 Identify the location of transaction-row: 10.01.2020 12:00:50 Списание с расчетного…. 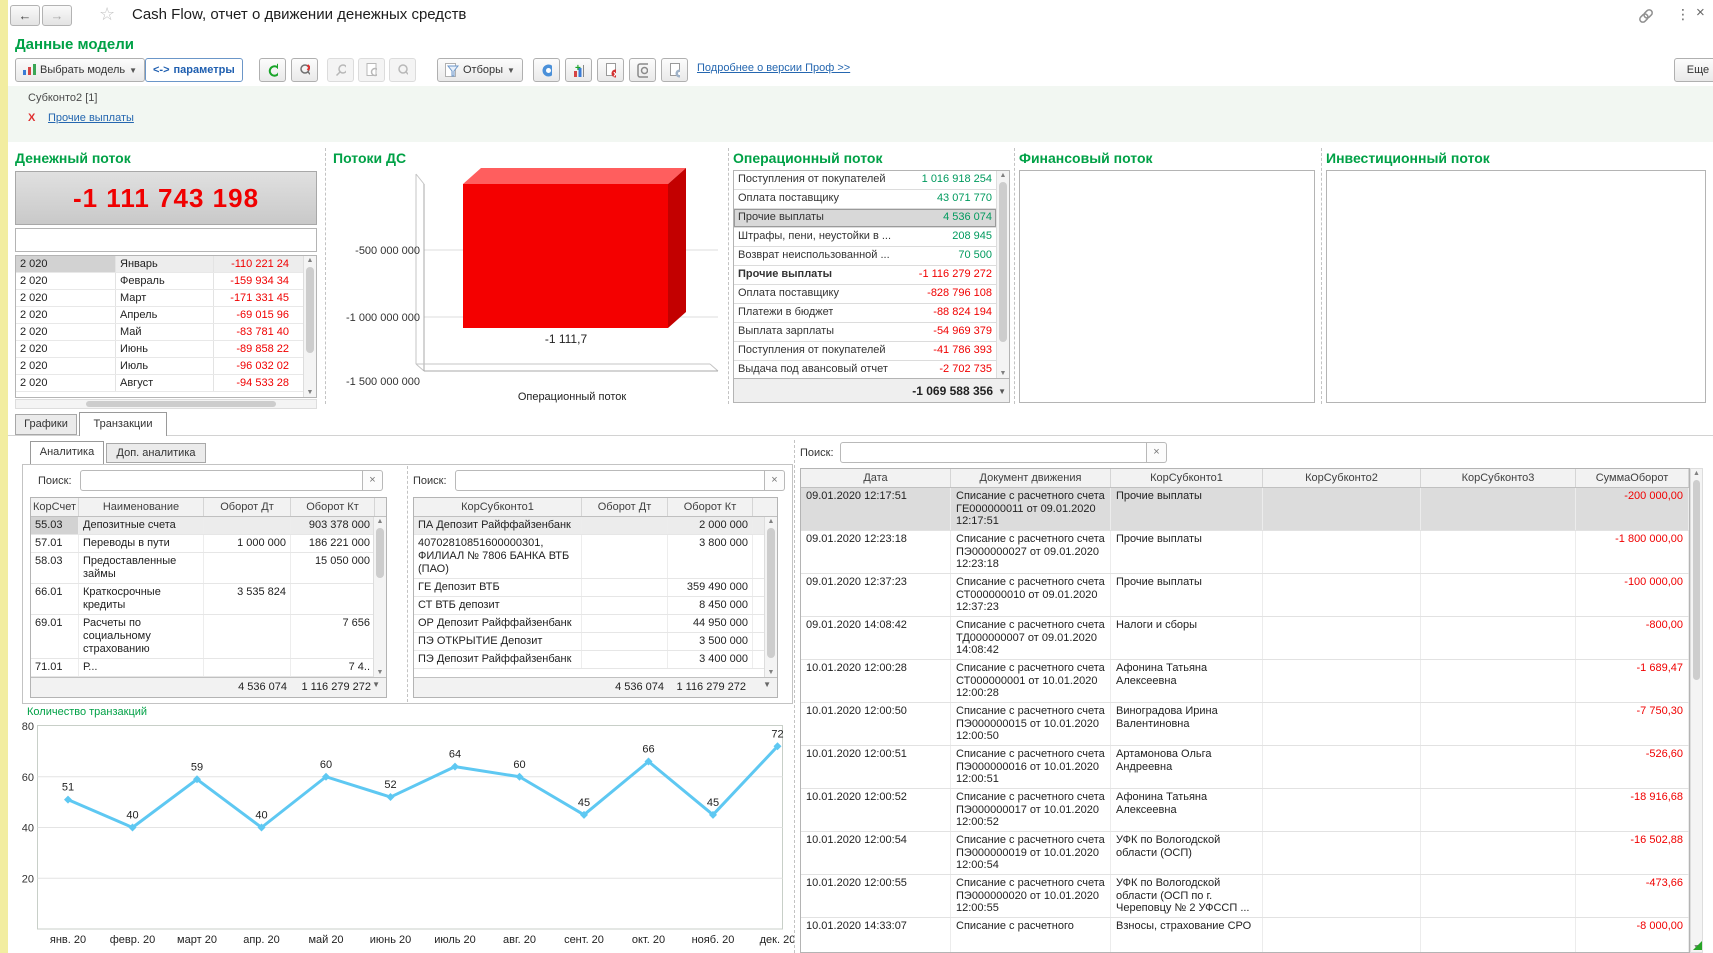
(1245, 724).